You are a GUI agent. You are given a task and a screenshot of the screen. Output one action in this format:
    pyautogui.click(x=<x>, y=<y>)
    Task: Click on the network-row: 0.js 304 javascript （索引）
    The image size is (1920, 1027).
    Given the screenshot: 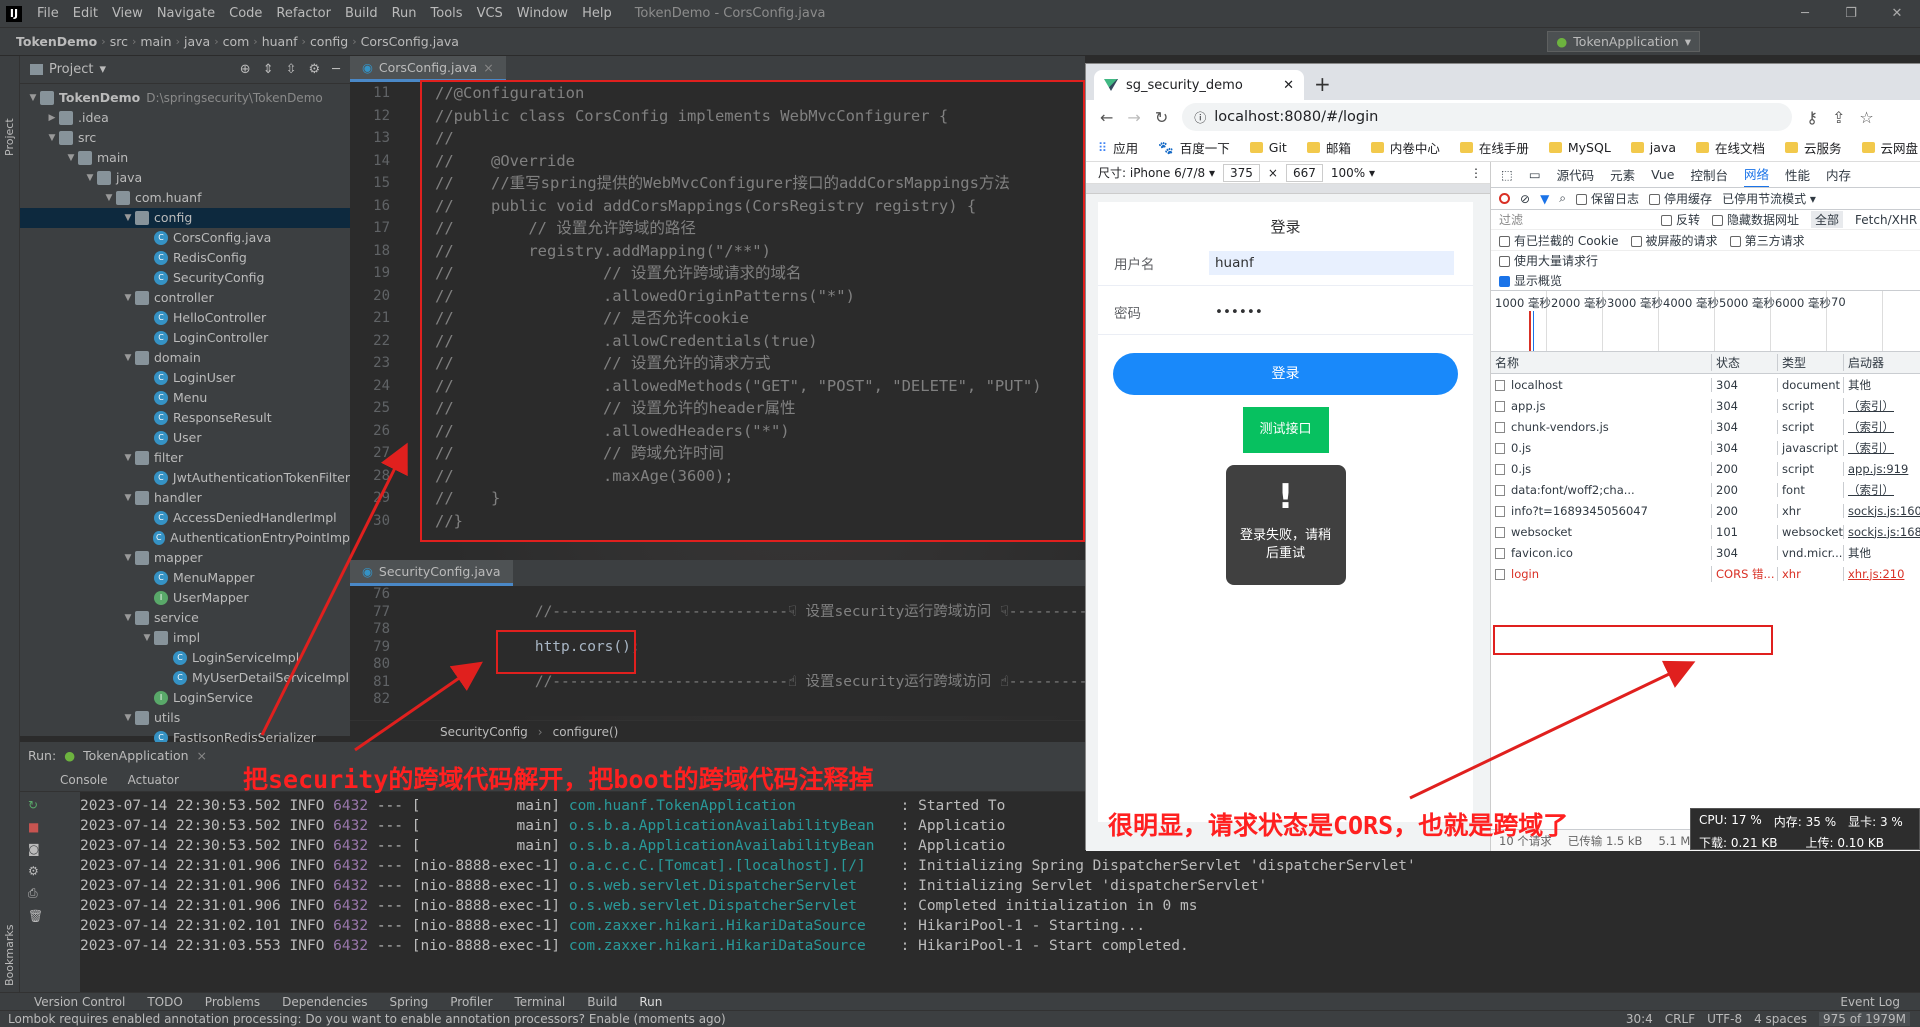 What is the action you would take?
    pyautogui.click(x=1705, y=447)
    